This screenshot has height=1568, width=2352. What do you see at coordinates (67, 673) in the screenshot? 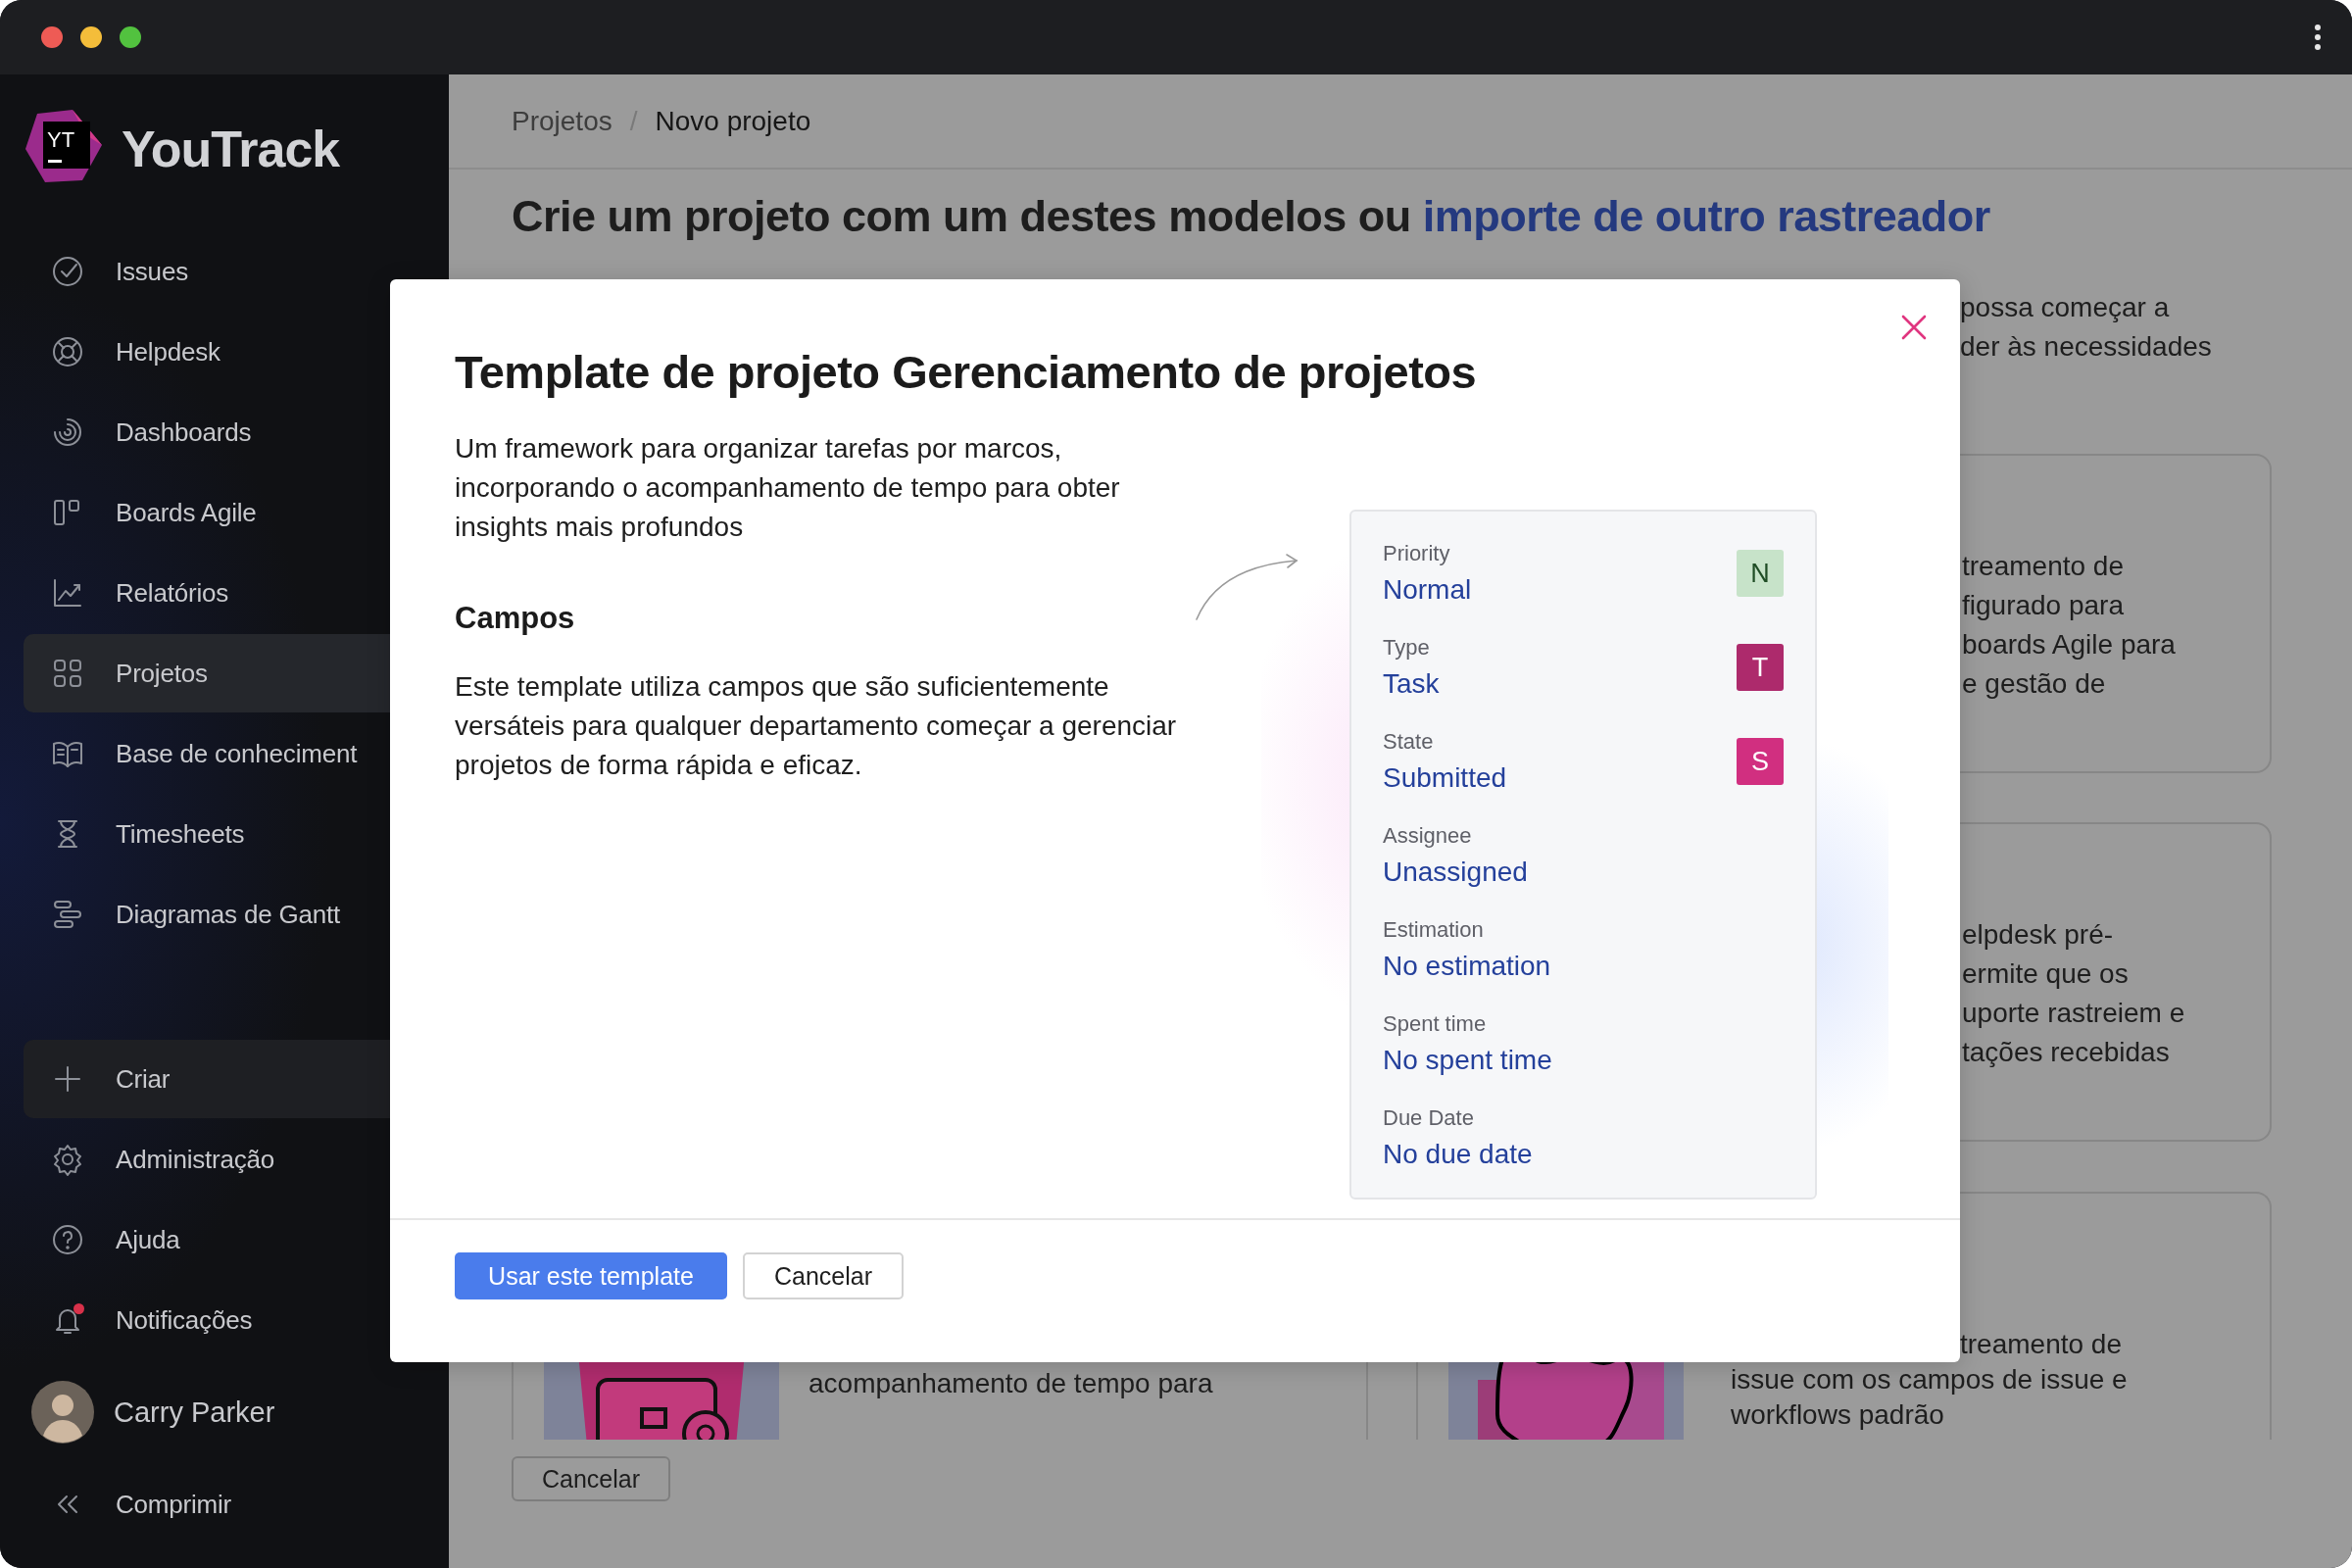
I see `grid-icon` at bounding box center [67, 673].